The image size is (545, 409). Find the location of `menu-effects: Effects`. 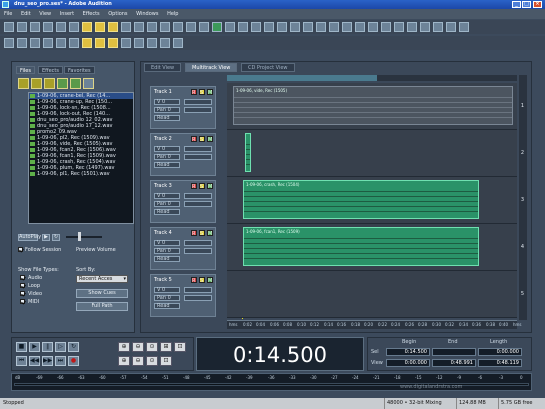

menu-effects: Effects is located at coordinates (91, 14).